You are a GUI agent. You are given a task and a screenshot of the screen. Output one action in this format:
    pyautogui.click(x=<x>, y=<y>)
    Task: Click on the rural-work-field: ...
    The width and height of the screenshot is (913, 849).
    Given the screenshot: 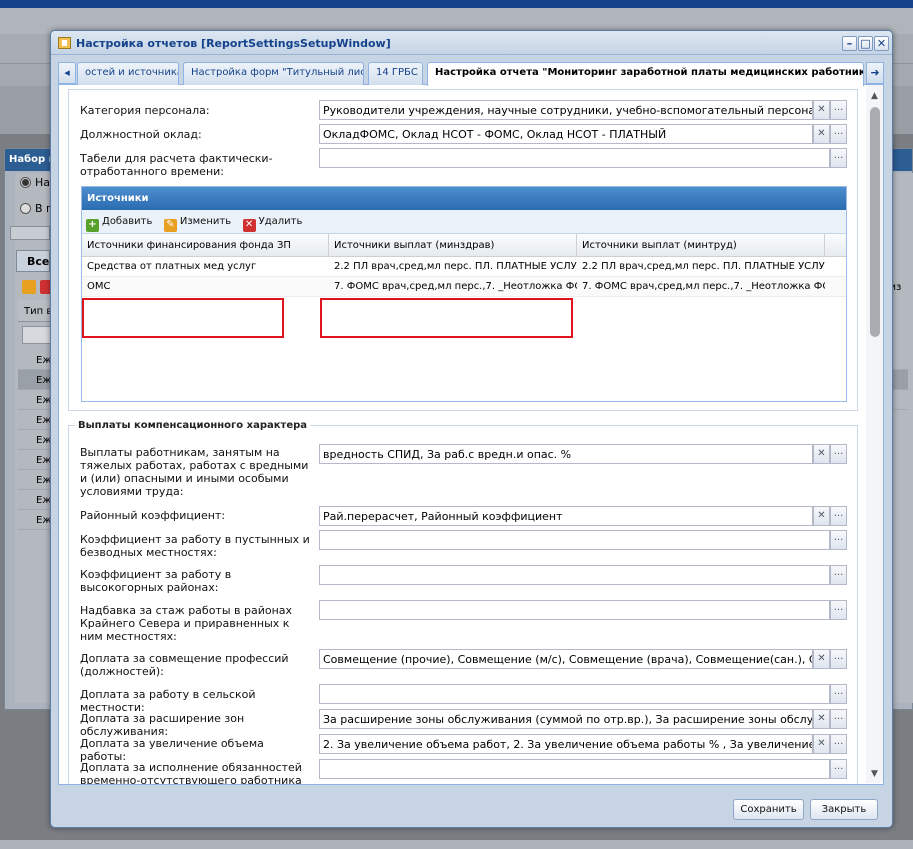 What is the action you would take?
    pyautogui.click(x=583, y=694)
    